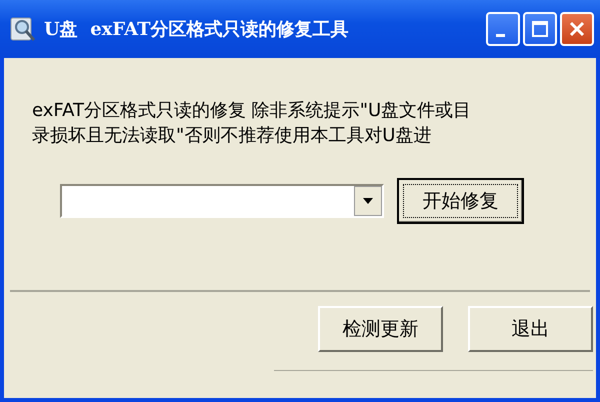 The width and height of the screenshot is (600, 402). I want to click on close-icon, so click(577, 29).